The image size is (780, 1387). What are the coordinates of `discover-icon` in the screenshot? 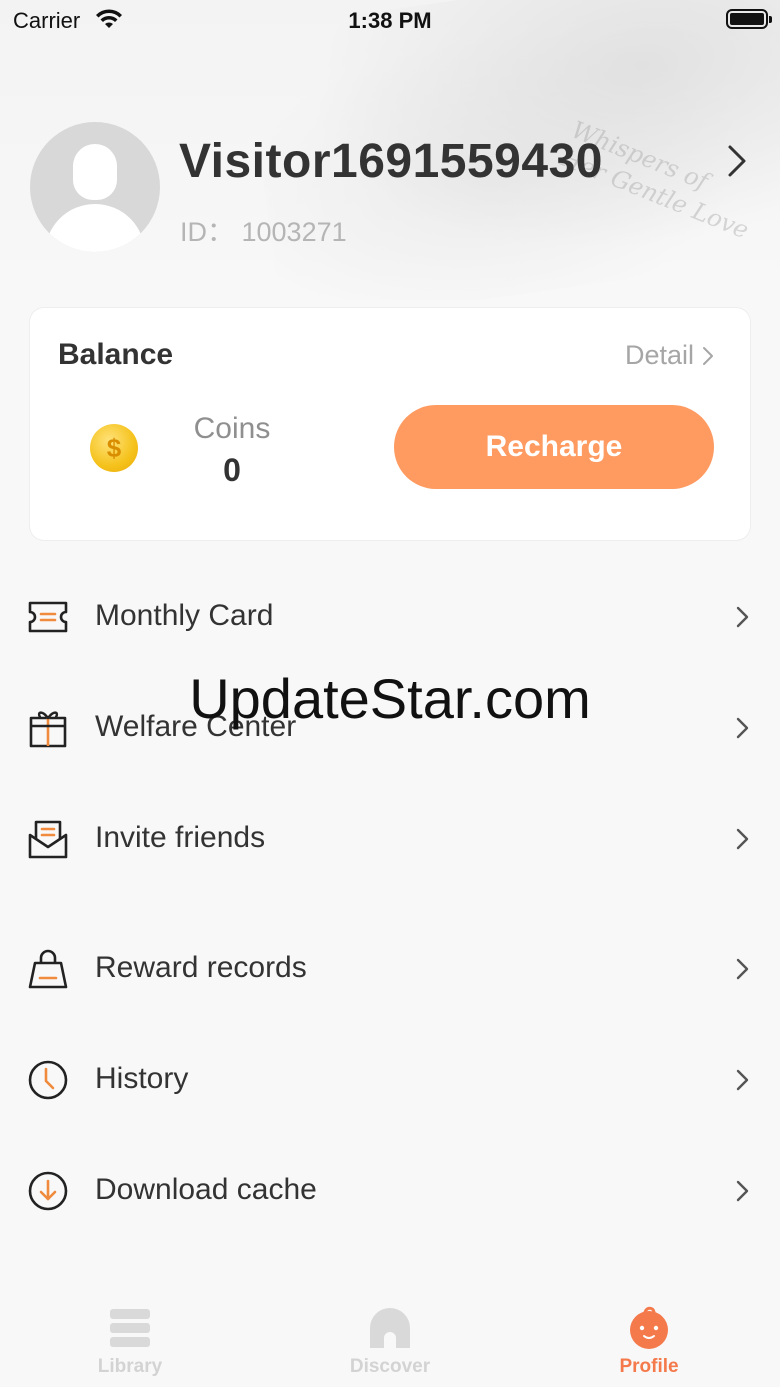 It's located at (390, 1328).